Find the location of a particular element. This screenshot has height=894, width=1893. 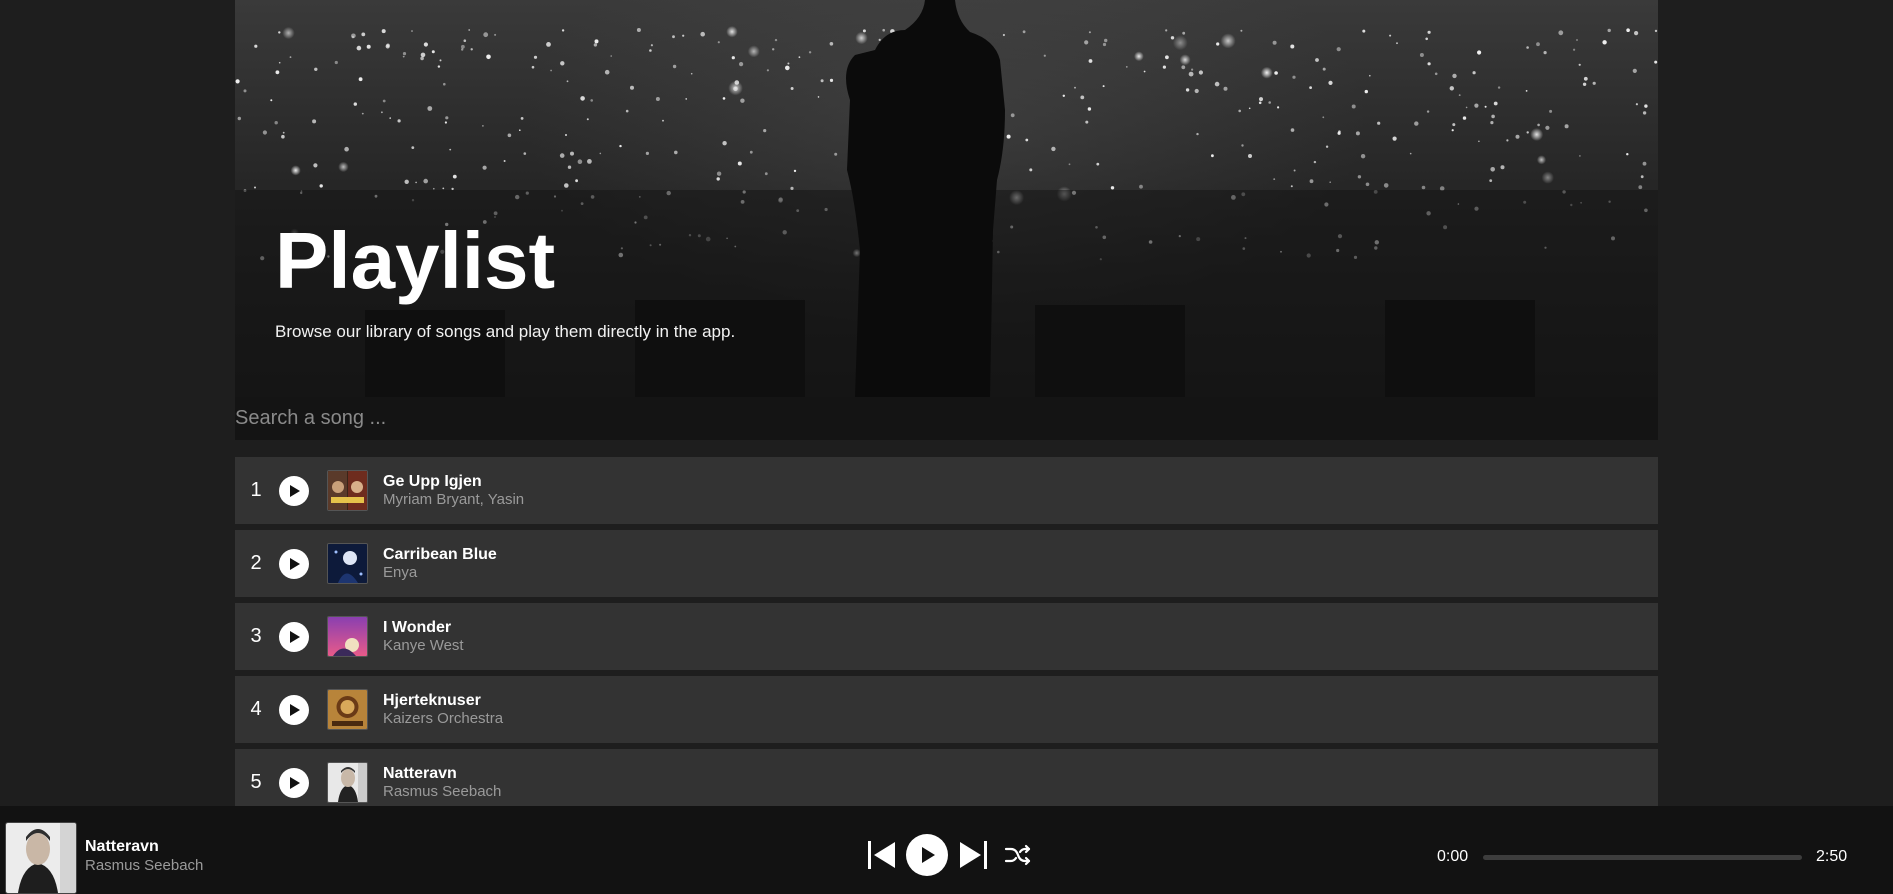

song-row: 1 Ge Upp Igjen Myriam Bryant, Yasin is located at coordinates (946, 490).